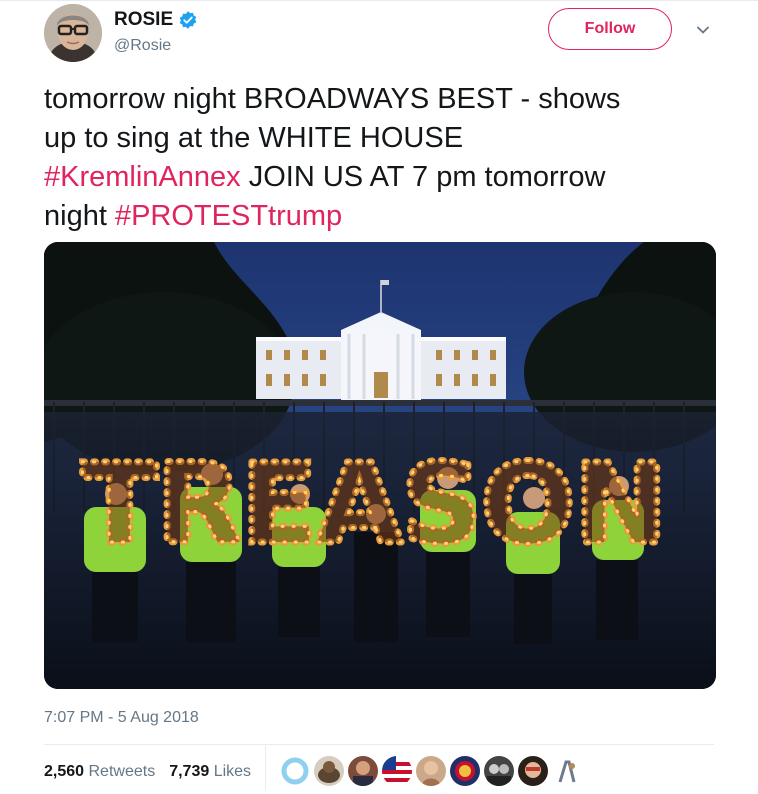 The image size is (758, 794). Describe the element at coordinates (374, 504) in the screenshot. I see `svg-text: TREASON` at that location.